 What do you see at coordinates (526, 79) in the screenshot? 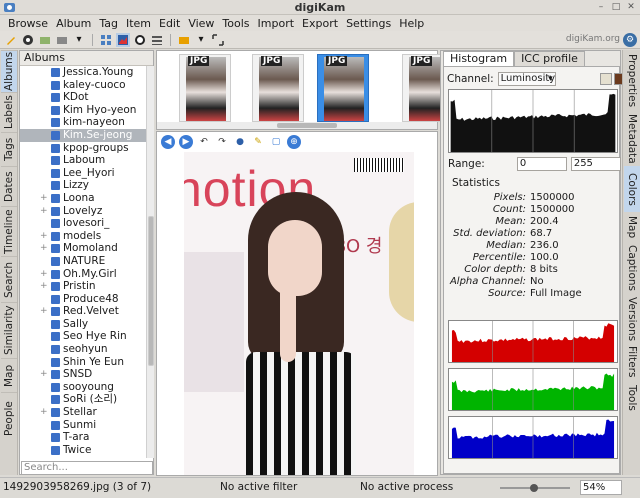
I see `channel-select: Luminosity` at bounding box center [526, 79].